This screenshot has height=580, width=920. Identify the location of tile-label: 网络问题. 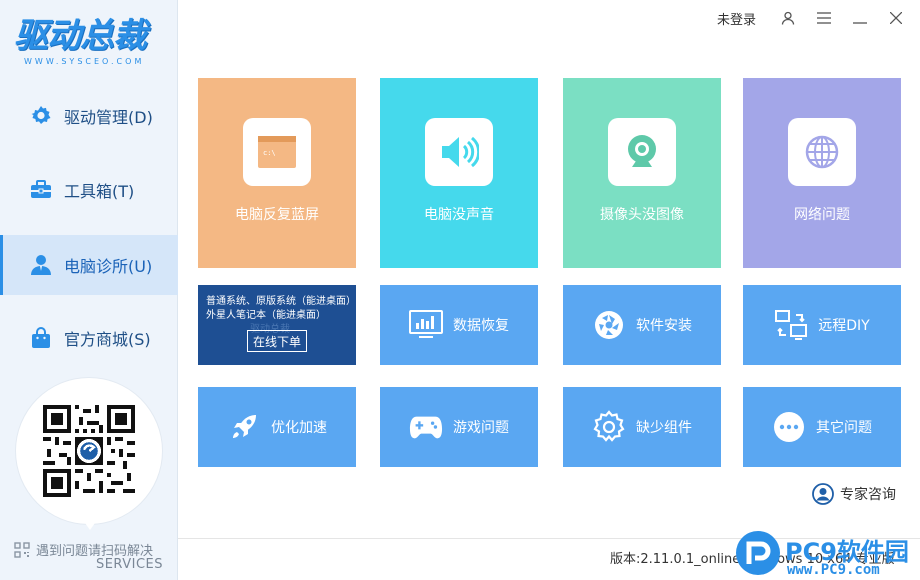
(822, 215).